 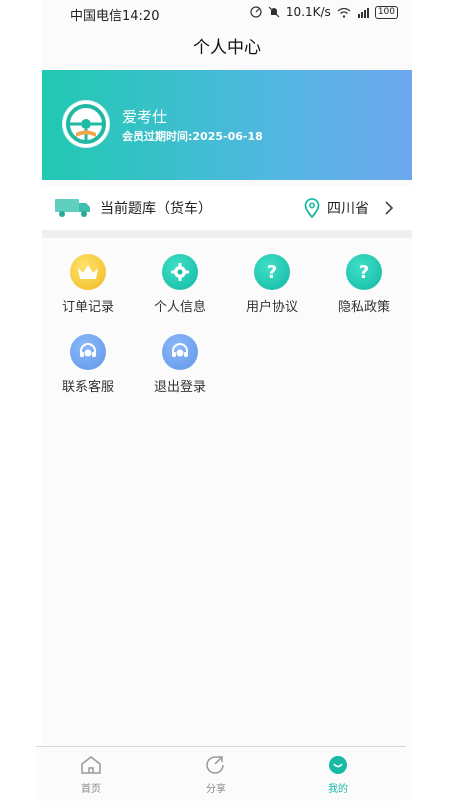 I want to click on tab-label: 分享, so click(x=216, y=789).